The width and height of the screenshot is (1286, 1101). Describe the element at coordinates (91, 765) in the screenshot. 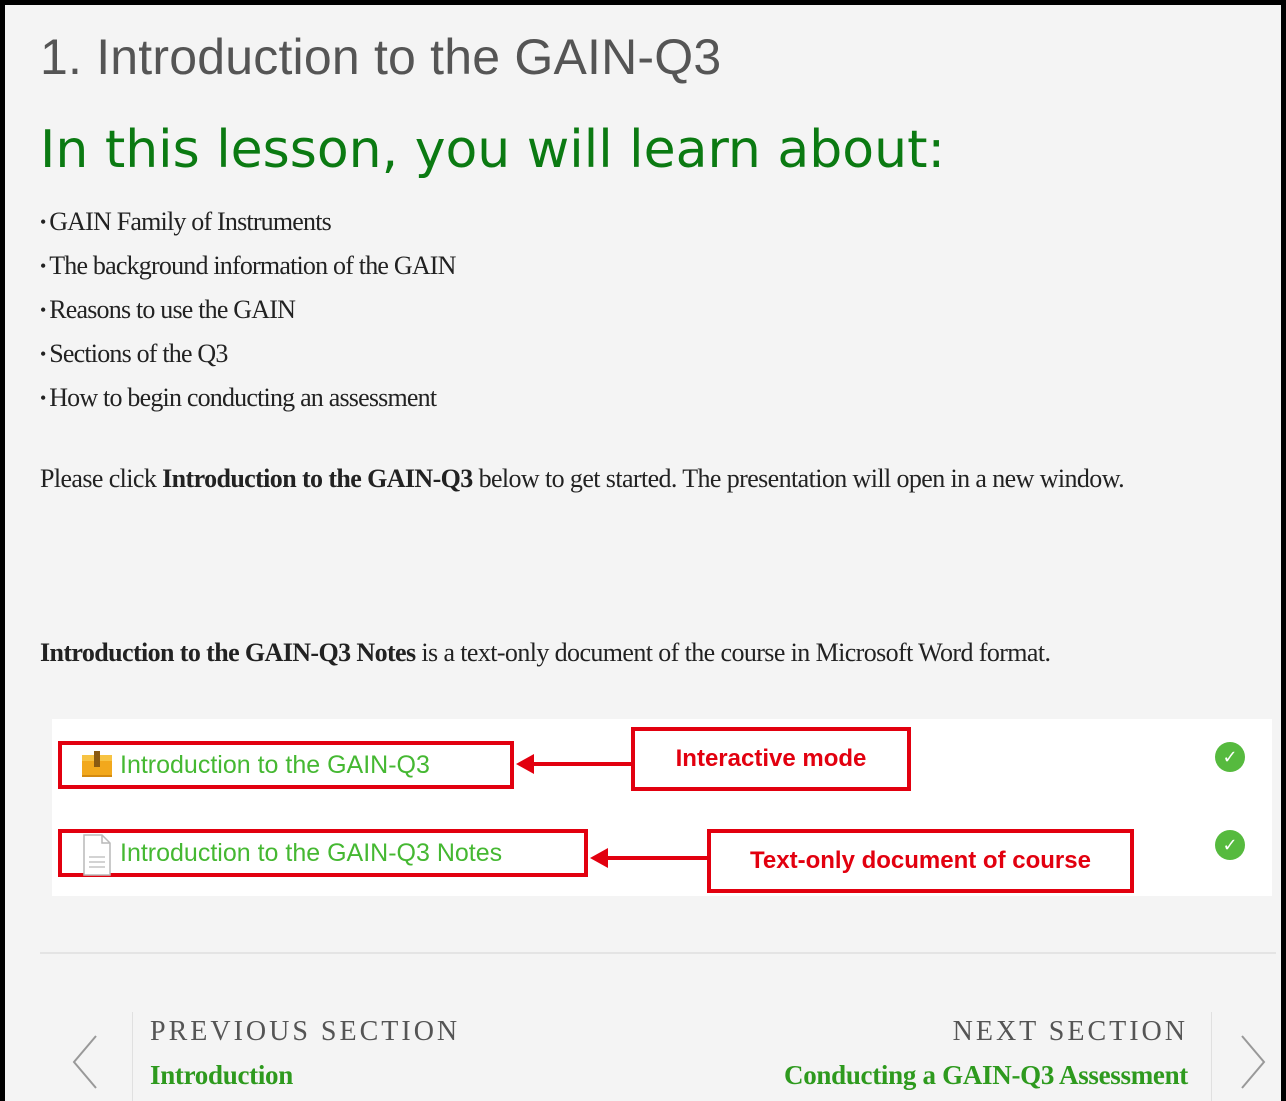

I see `package-icon` at that location.